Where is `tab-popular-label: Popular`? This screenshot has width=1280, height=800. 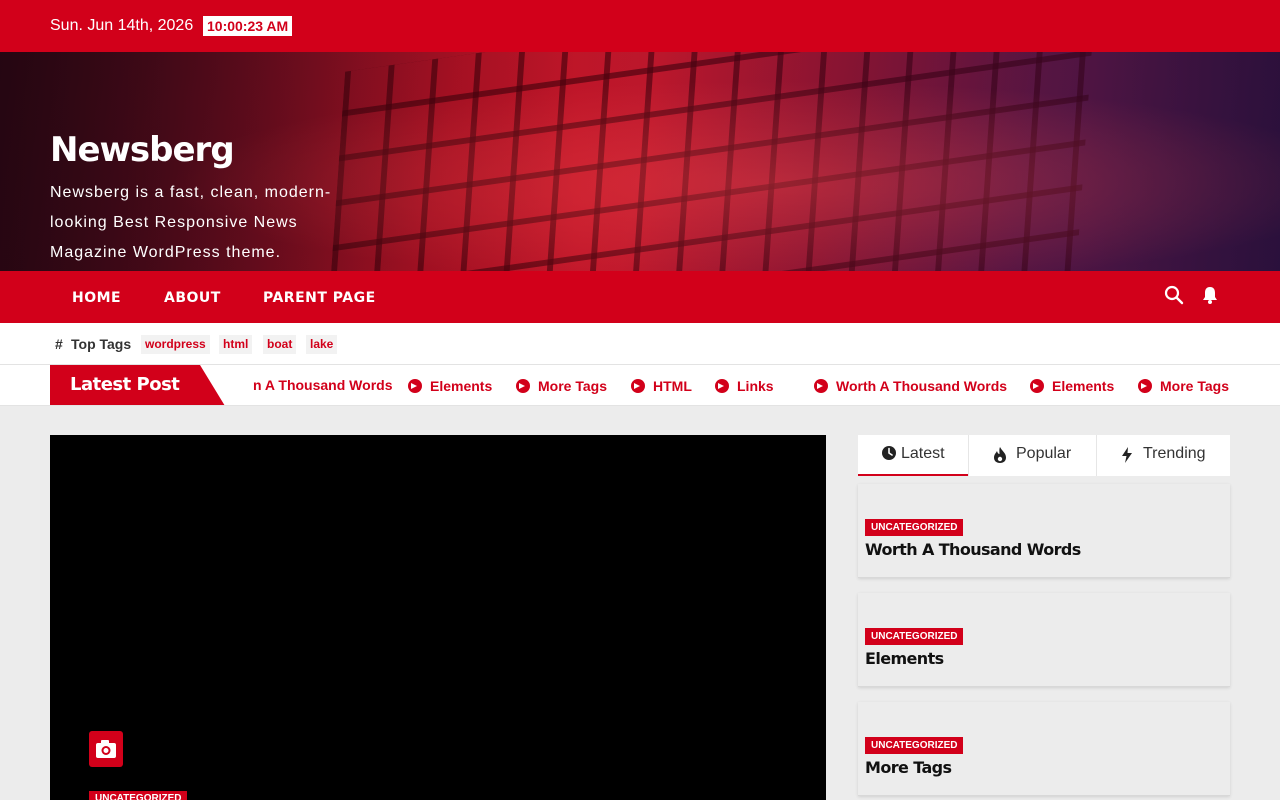
tab-popular-label: Popular is located at coordinates (1044, 453).